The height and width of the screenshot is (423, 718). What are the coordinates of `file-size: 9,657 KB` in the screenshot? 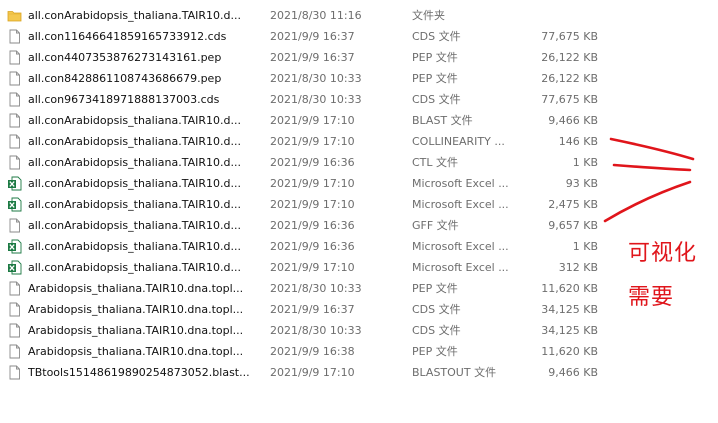 It's located at (573, 225).